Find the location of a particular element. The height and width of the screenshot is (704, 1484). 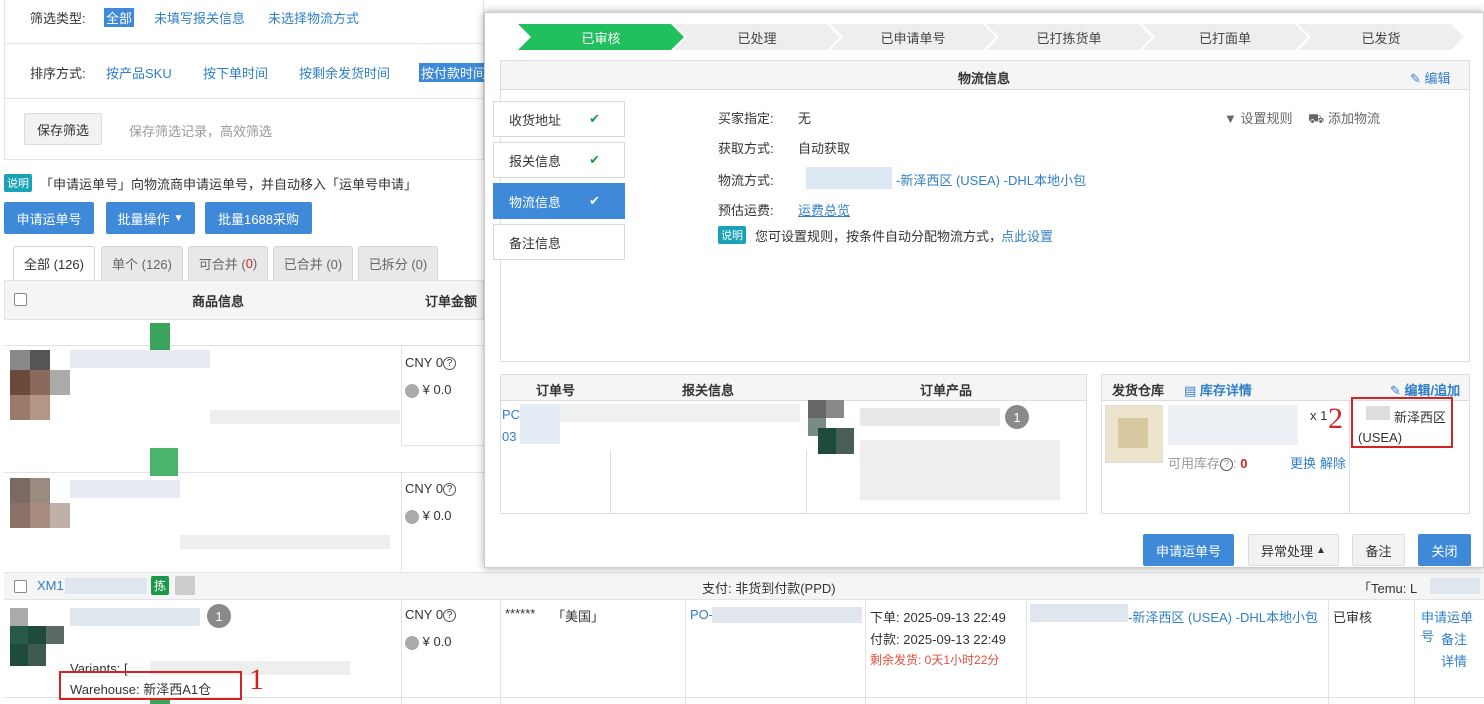

order-amount: ¥ 0.0 is located at coordinates (428, 642).